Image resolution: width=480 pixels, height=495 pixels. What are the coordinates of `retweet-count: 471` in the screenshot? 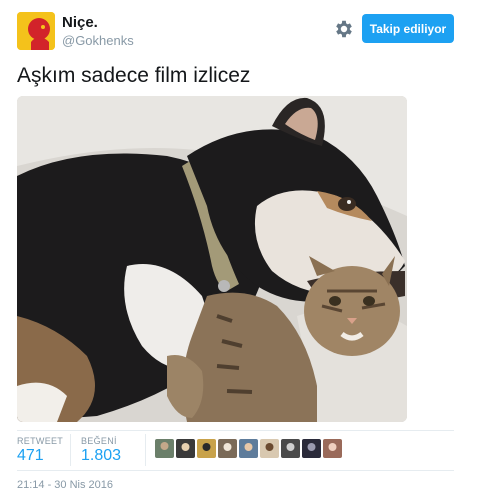 It's located at (30, 456).